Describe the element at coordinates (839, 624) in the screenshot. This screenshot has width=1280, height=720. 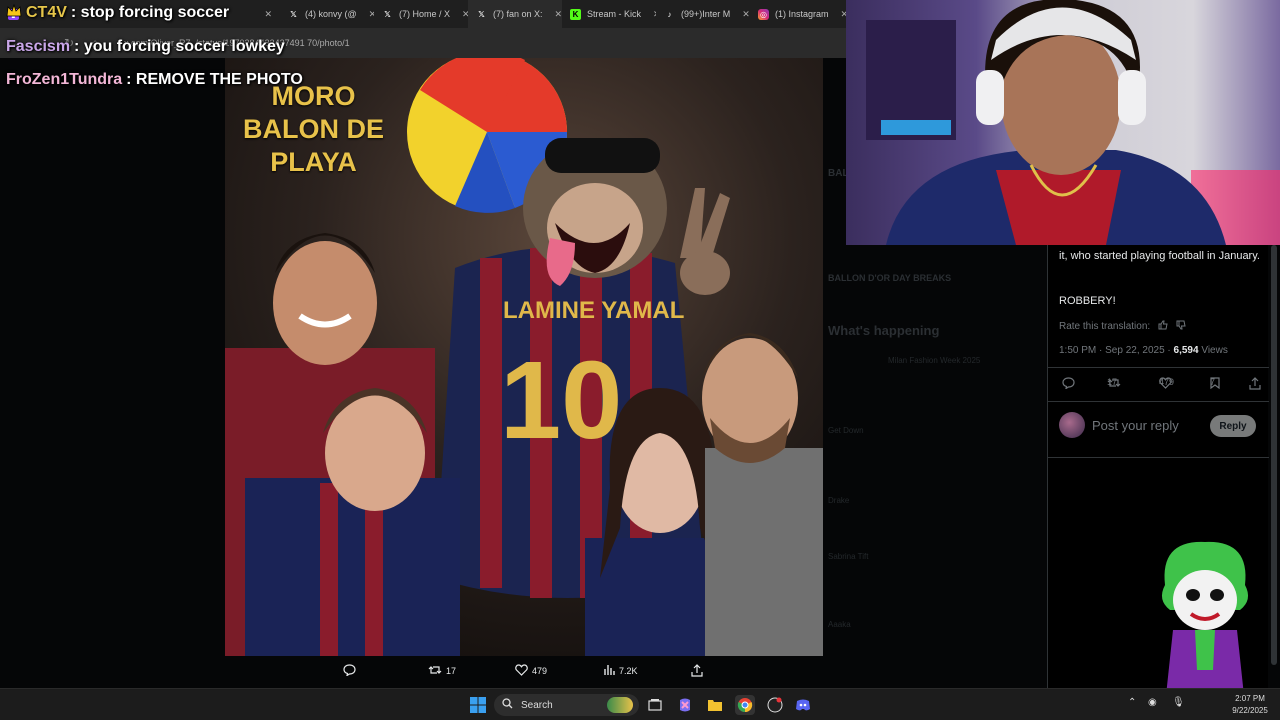
I see `ghost-text: Aaaka` at that location.